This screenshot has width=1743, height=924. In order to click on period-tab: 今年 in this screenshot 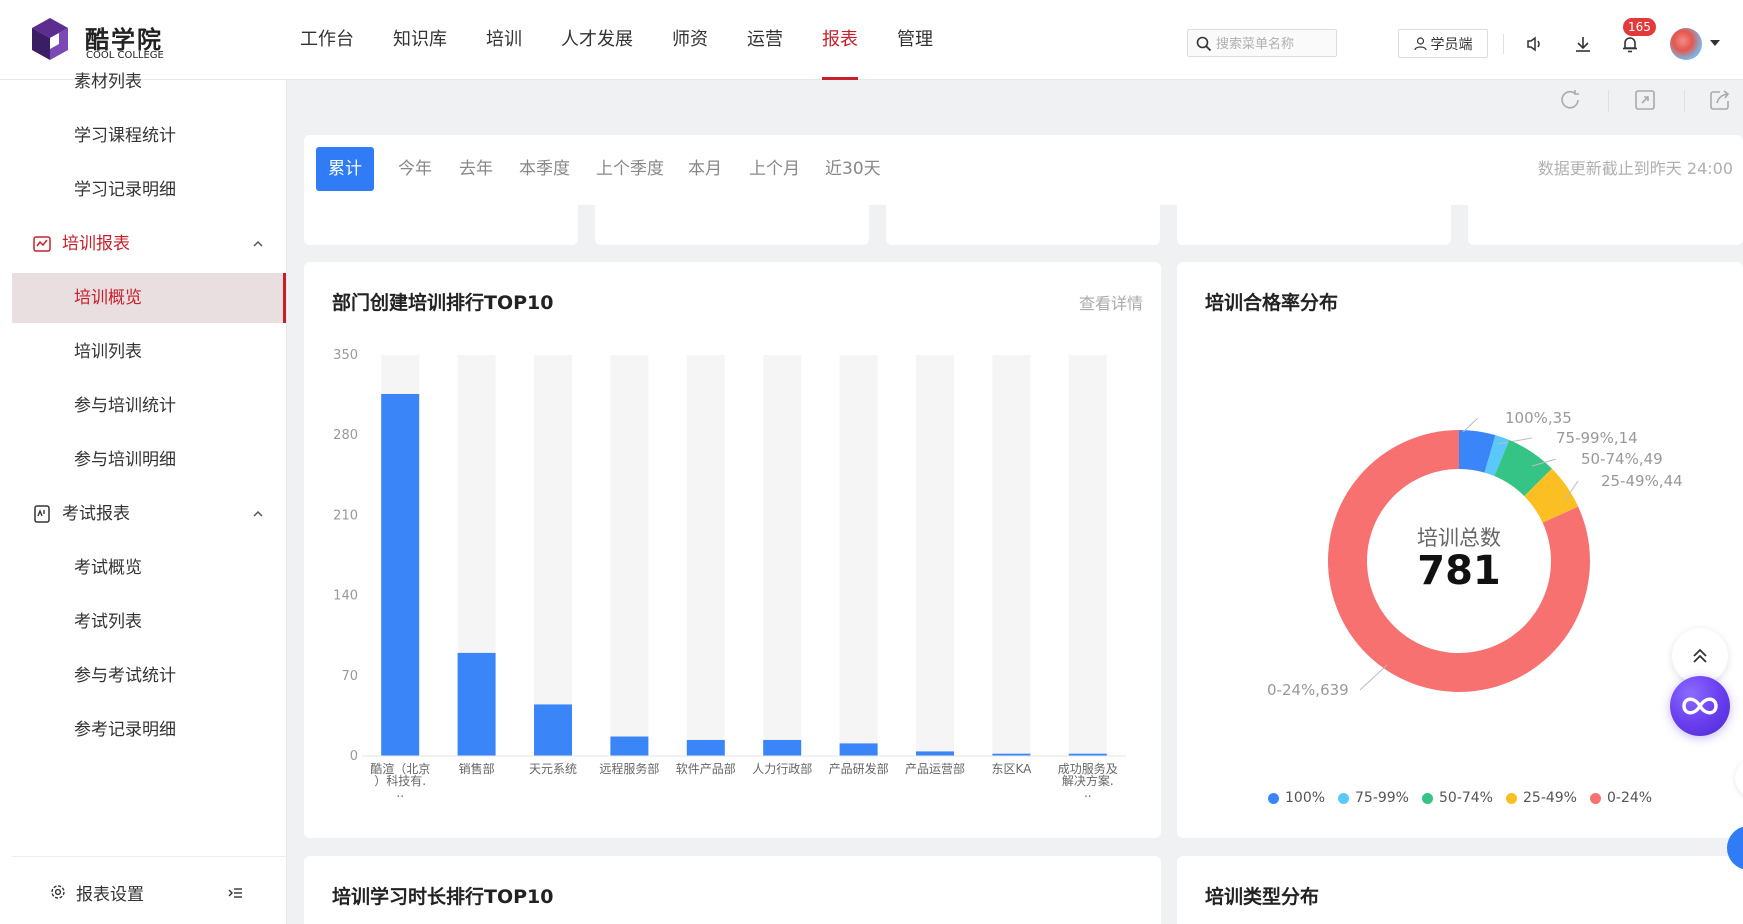, I will do `click(415, 169)`.